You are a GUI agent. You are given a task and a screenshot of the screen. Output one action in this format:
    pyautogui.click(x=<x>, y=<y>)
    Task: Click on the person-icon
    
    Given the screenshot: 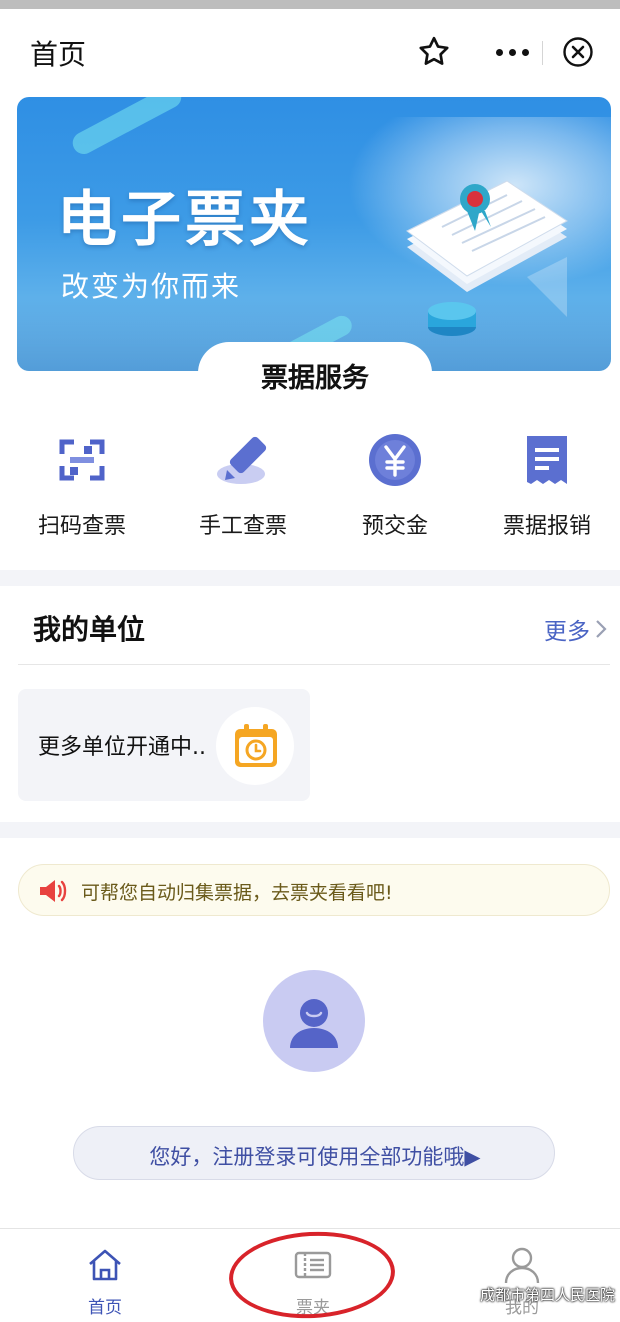 What is the action you would take?
    pyautogui.click(x=522, y=1265)
    